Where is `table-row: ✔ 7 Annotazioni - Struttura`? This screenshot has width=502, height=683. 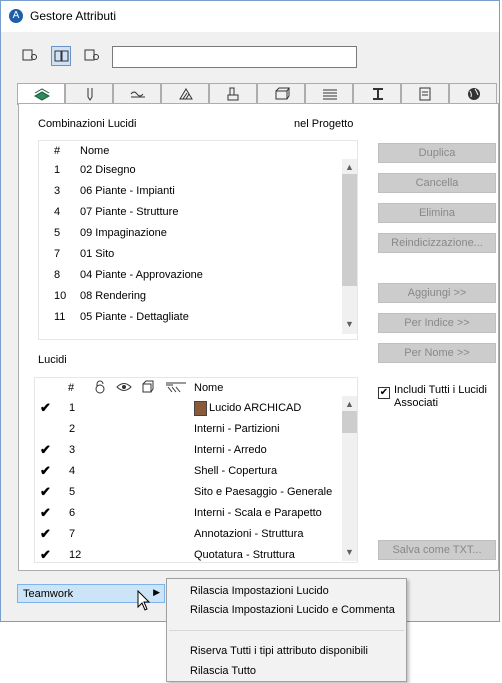
table-row: ✔ 7 Annotazioni - Struttura is located at coordinates (196, 534).